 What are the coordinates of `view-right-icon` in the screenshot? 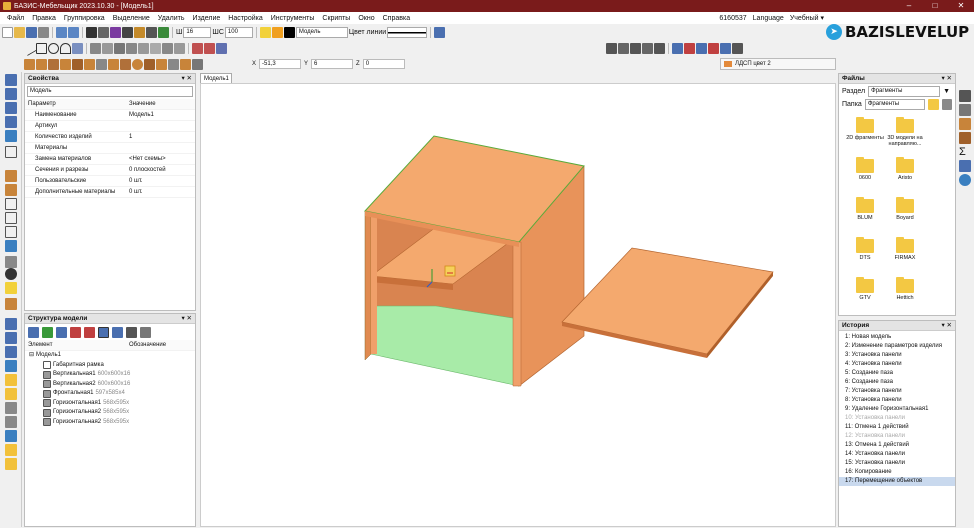 It's located at (647, 48).